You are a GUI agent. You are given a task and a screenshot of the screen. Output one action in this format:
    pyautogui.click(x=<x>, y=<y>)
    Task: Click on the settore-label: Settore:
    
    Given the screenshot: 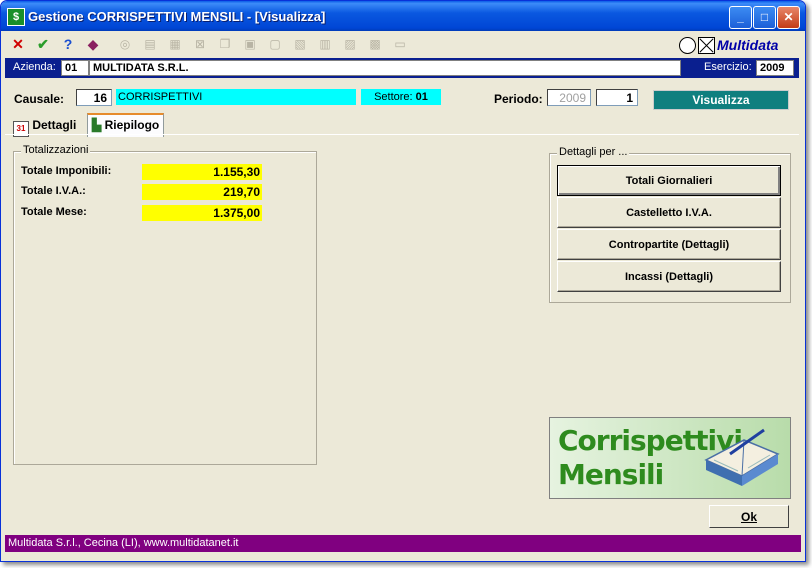 What is the action you would take?
    pyautogui.click(x=393, y=97)
    